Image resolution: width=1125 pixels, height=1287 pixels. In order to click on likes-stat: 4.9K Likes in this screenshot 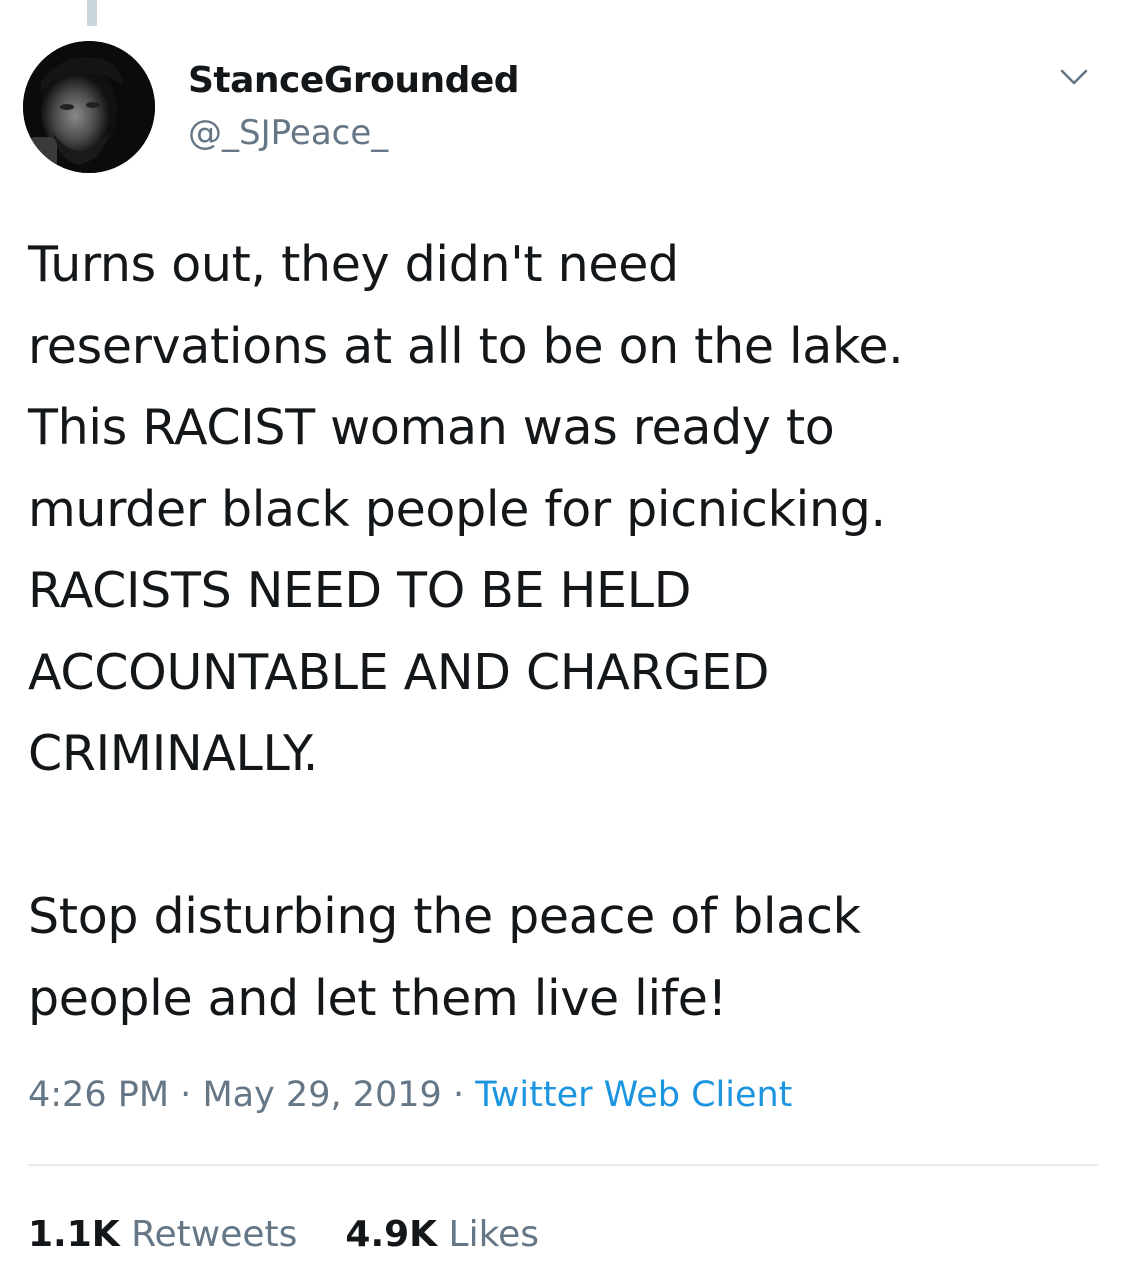, I will do `click(442, 1234)`.